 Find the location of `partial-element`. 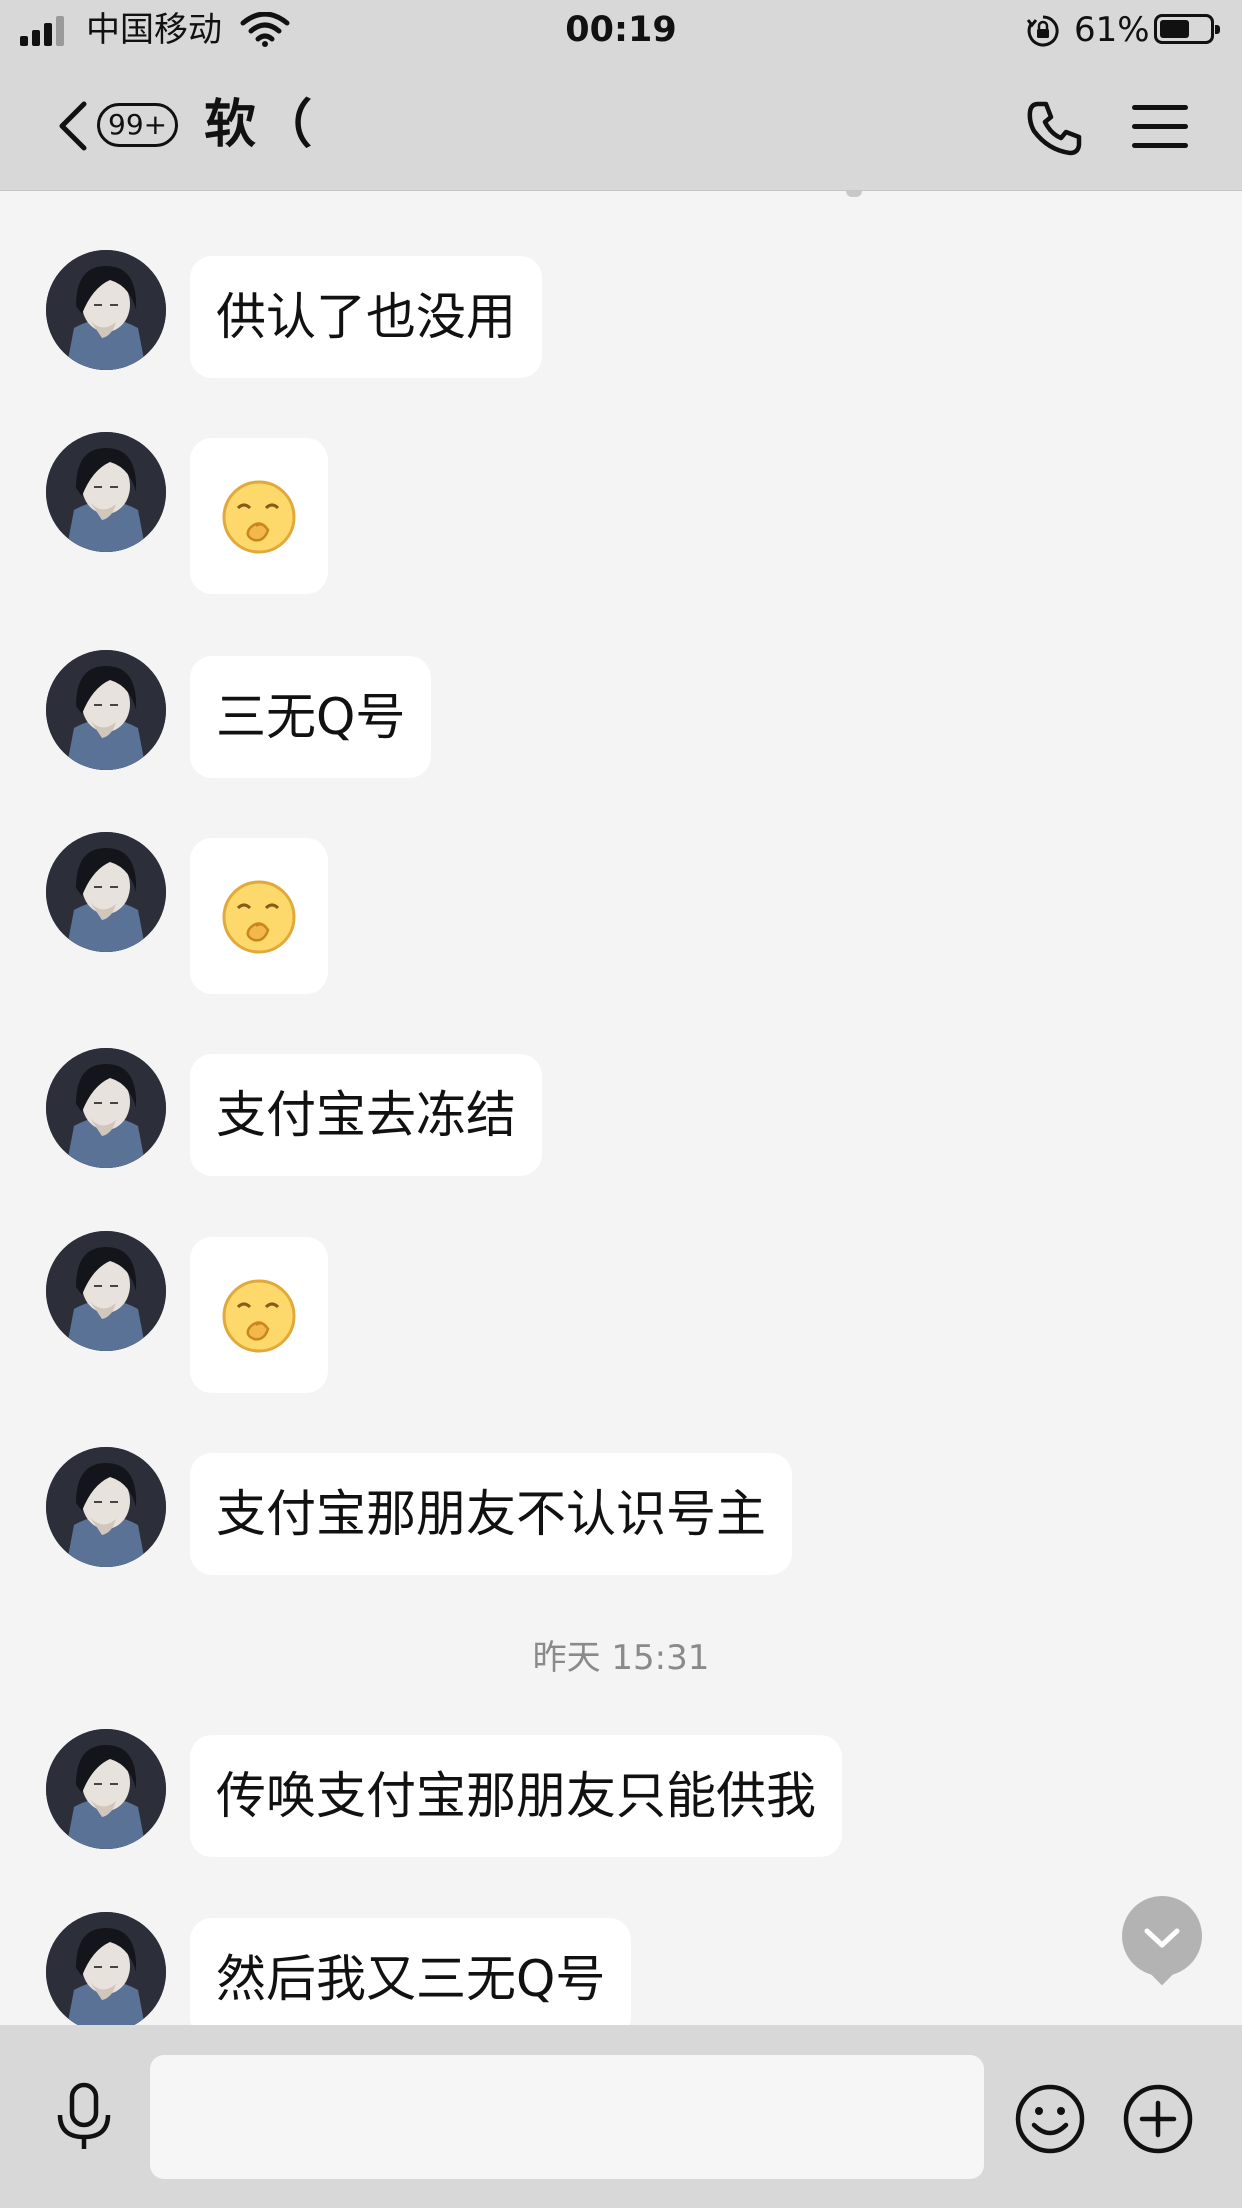

partial-element is located at coordinates (854, 194).